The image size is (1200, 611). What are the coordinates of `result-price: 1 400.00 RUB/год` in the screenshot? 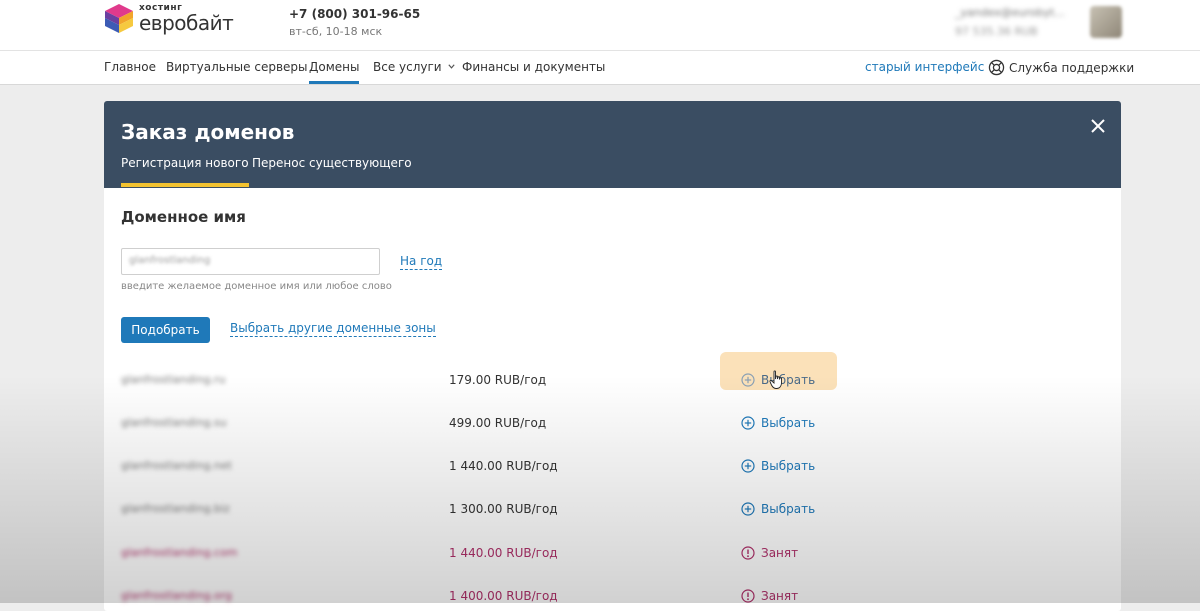 It's located at (503, 596).